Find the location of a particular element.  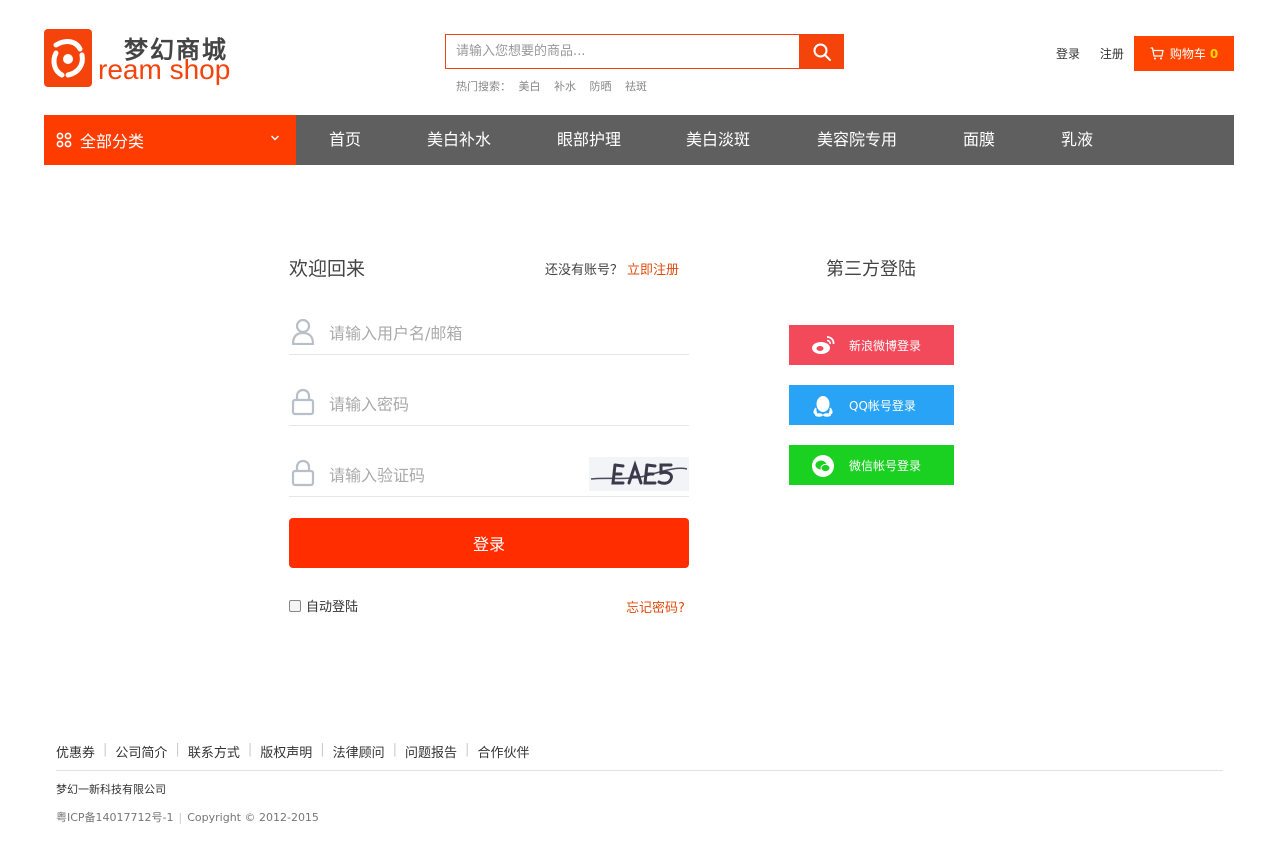

footer-link-contact: 联系方式 is located at coordinates (214, 751).